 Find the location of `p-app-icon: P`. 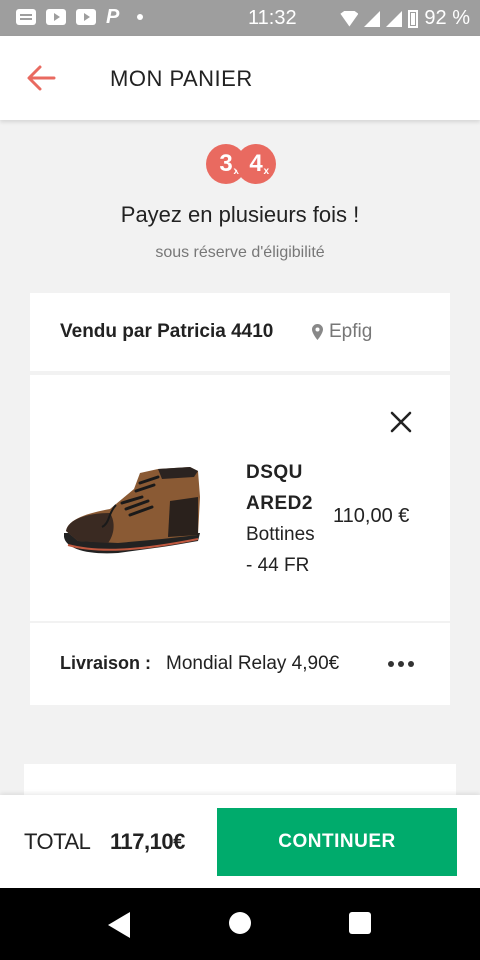

p-app-icon: P is located at coordinates (113, 17).